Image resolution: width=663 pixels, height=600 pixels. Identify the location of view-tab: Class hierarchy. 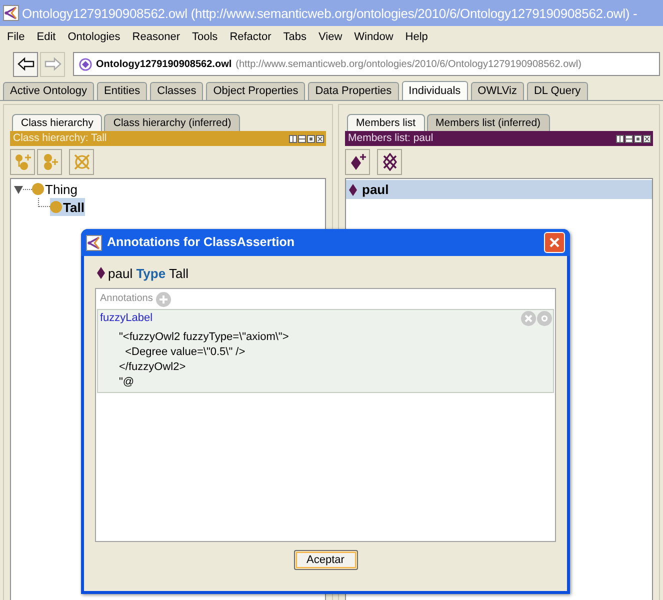
(57, 122).